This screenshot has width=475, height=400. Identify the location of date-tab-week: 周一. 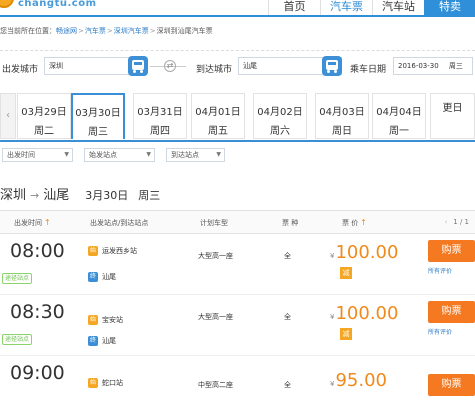
(399, 131).